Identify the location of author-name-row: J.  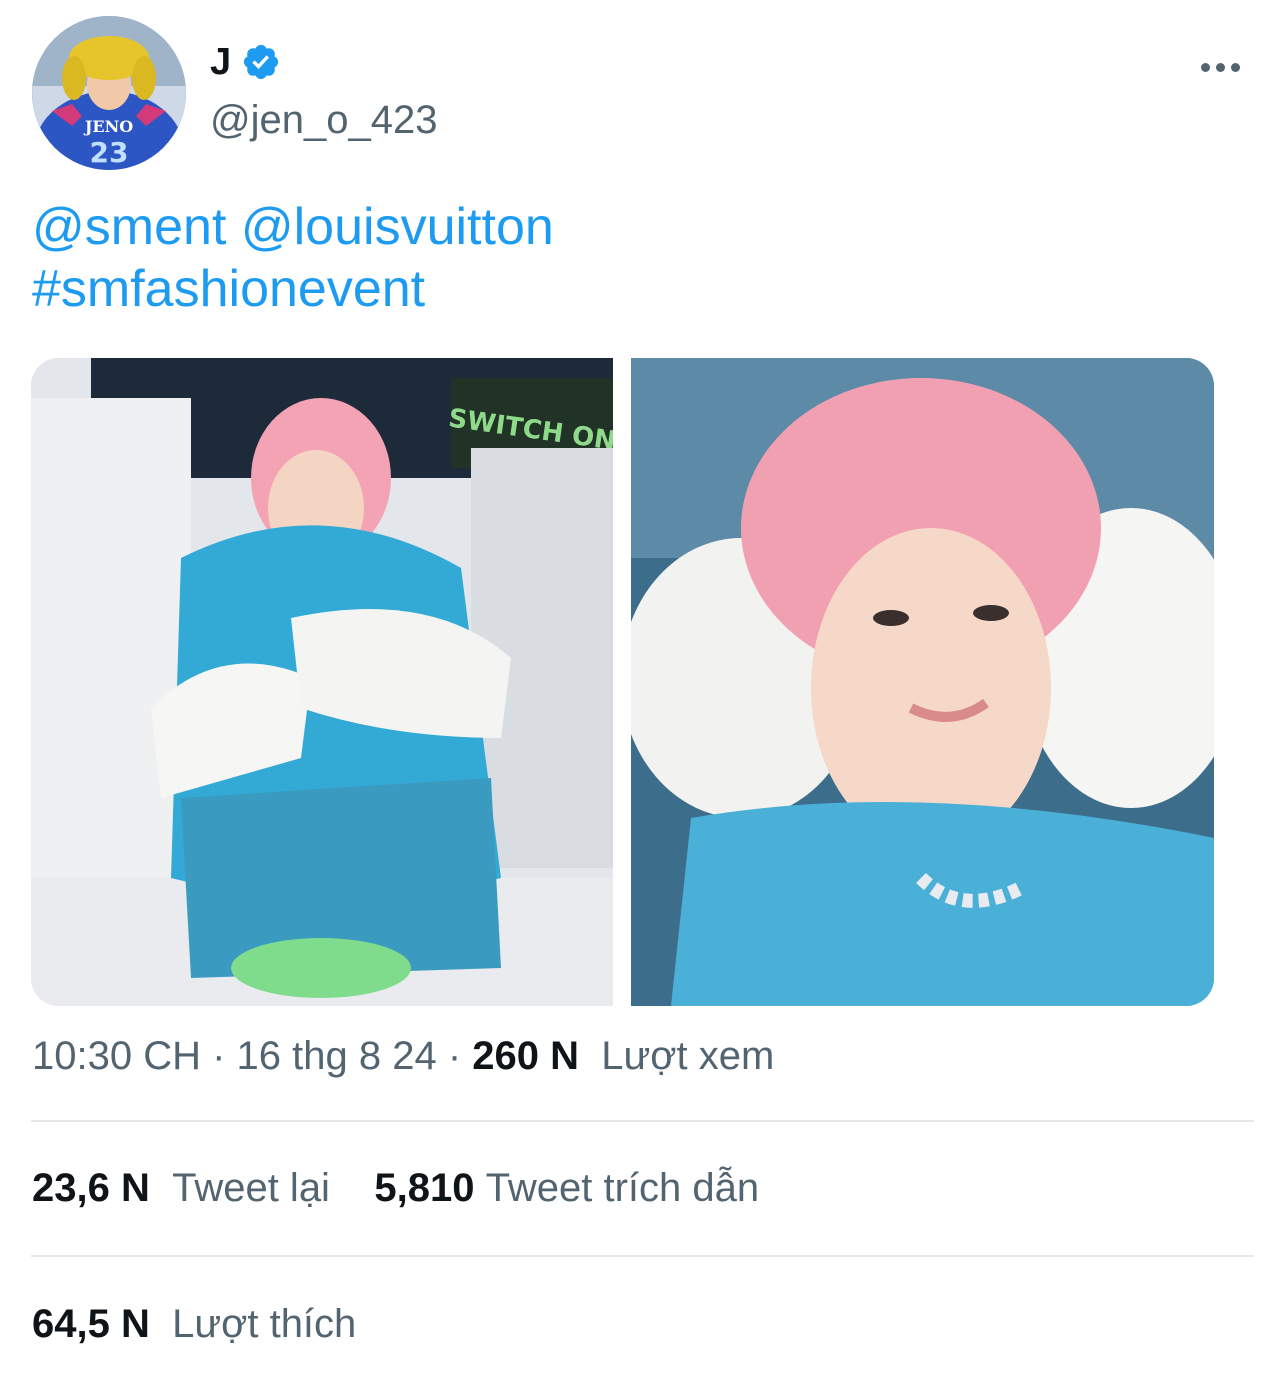
(245, 62).